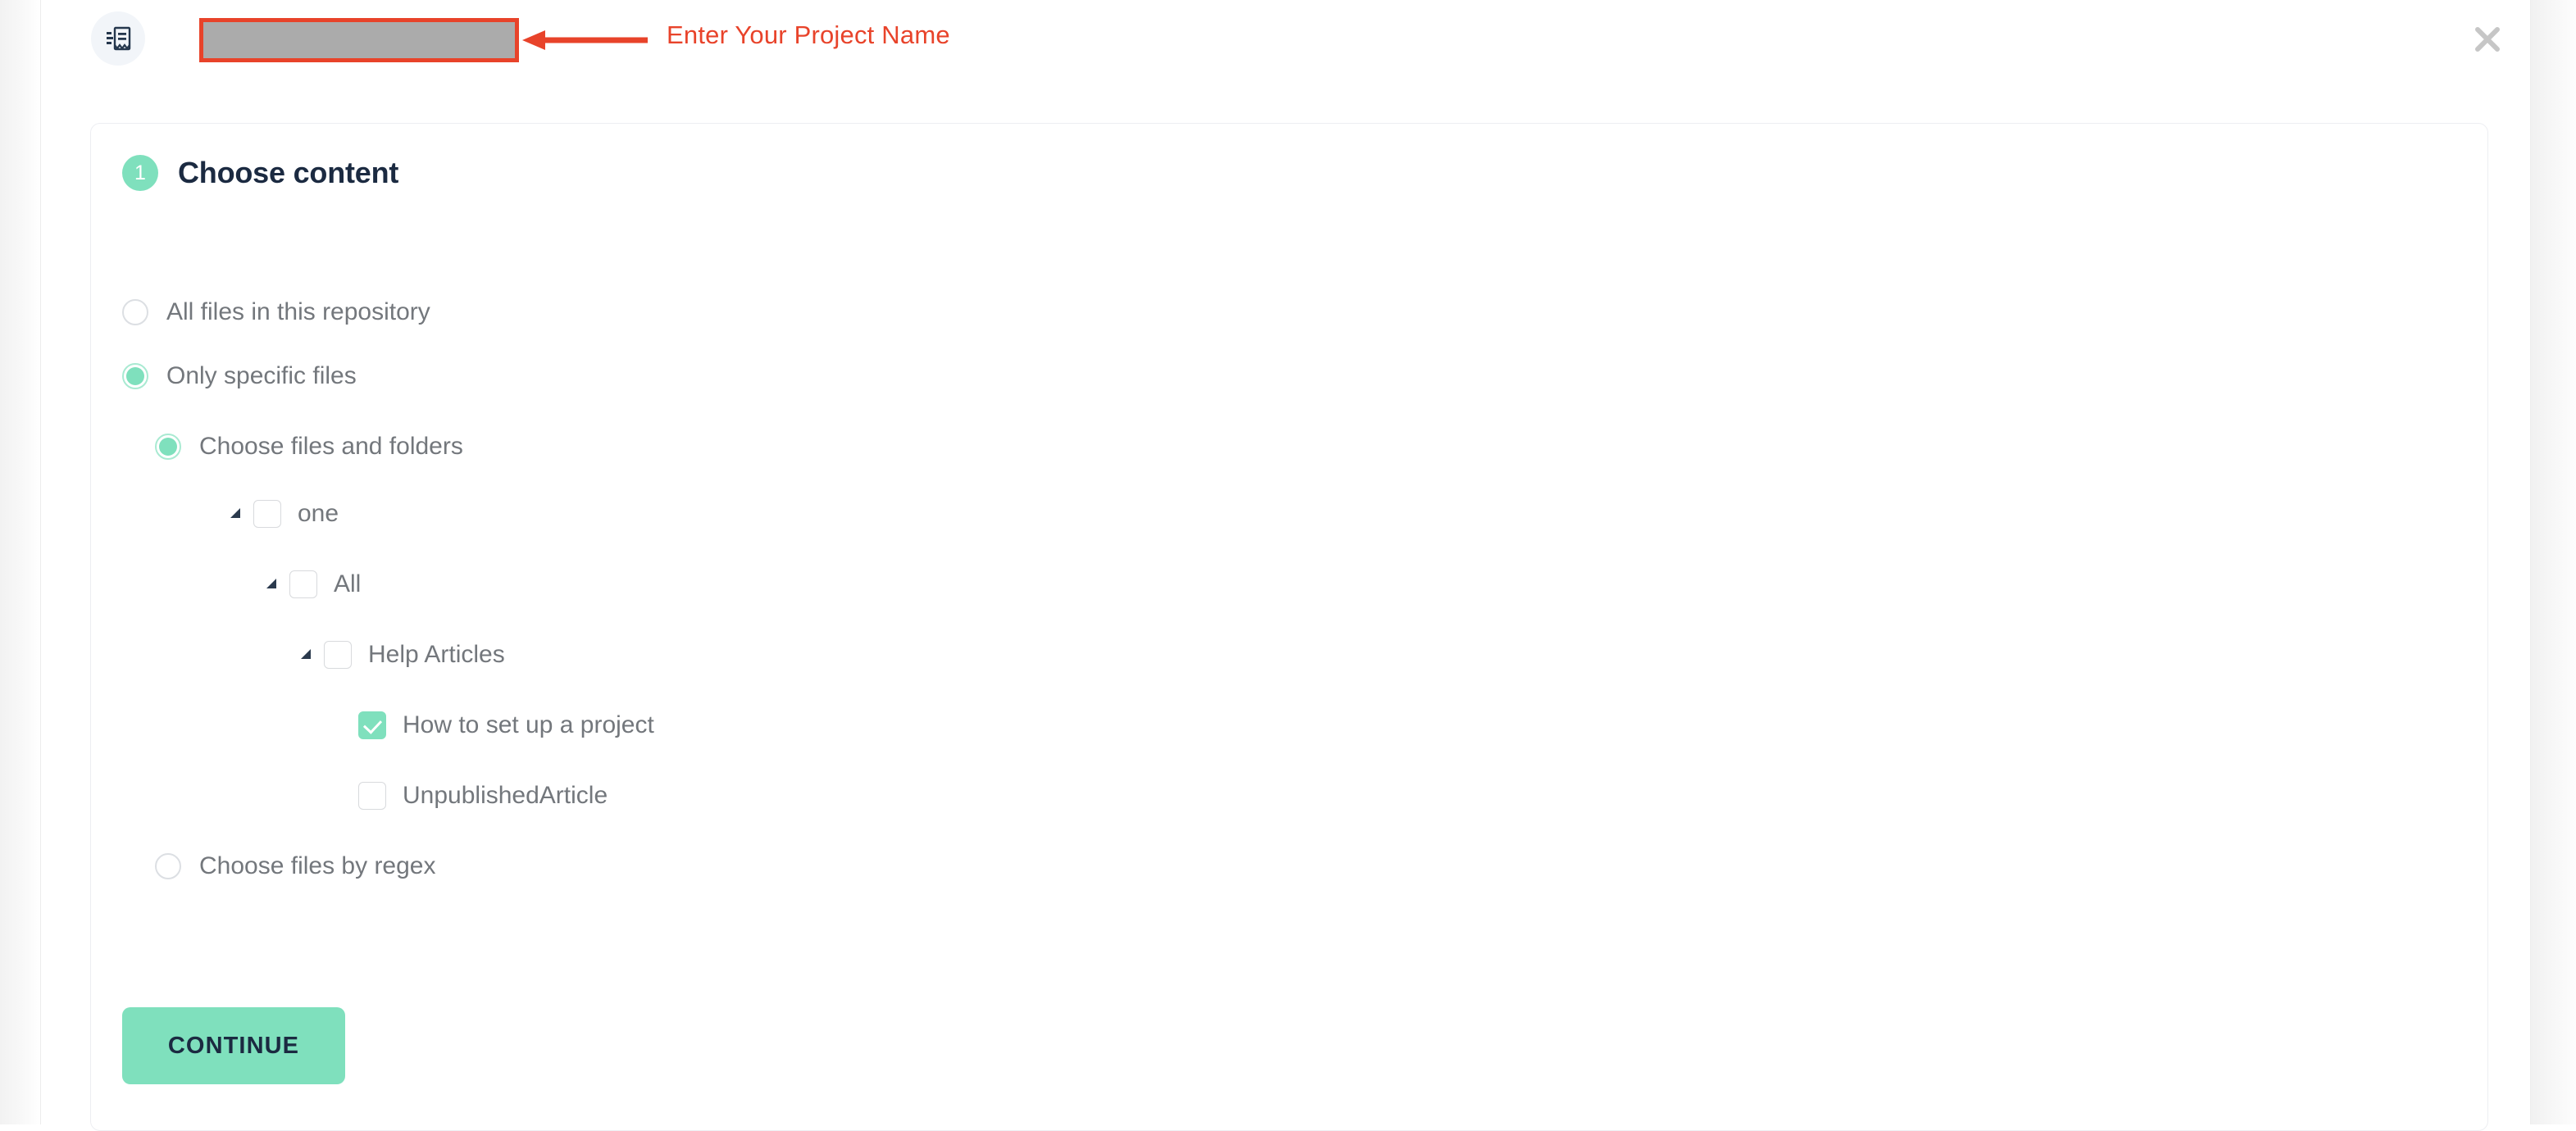 Image resolution: width=2576 pixels, height=1131 pixels. Describe the element at coordinates (118, 38) in the screenshot. I see `receipt-document-icon` at that location.